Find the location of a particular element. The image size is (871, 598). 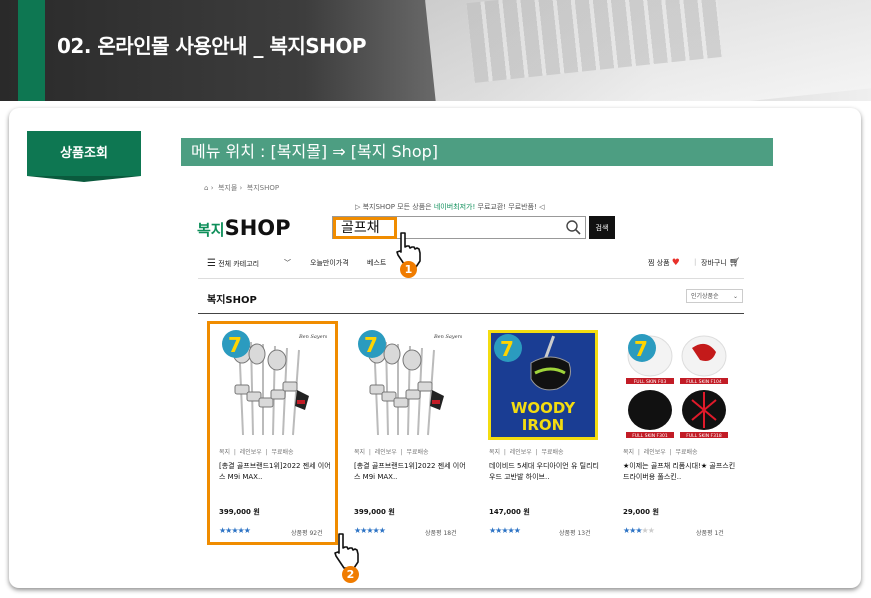

product-price: 29,000 원 is located at coordinates (641, 512).